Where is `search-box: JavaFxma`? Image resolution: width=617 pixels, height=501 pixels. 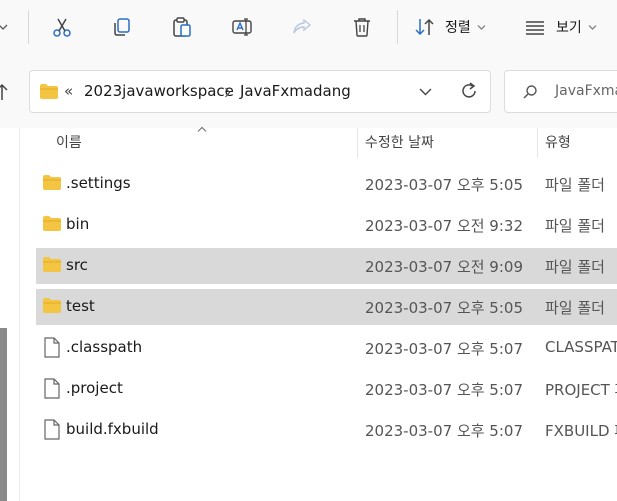
search-box: JavaFxma is located at coordinates (560, 91).